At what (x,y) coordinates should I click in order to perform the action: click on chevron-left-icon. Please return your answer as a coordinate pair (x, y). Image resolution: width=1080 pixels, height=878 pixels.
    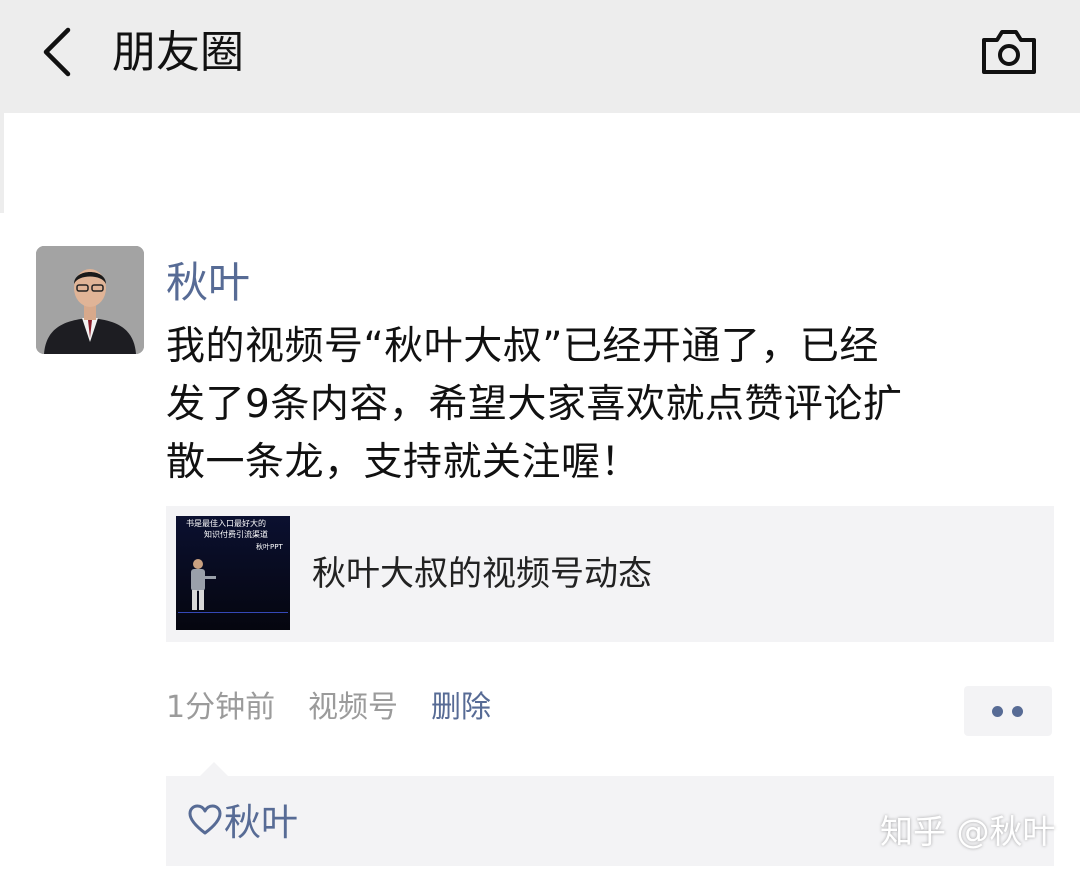
    Looking at the image, I should click on (57, 52).